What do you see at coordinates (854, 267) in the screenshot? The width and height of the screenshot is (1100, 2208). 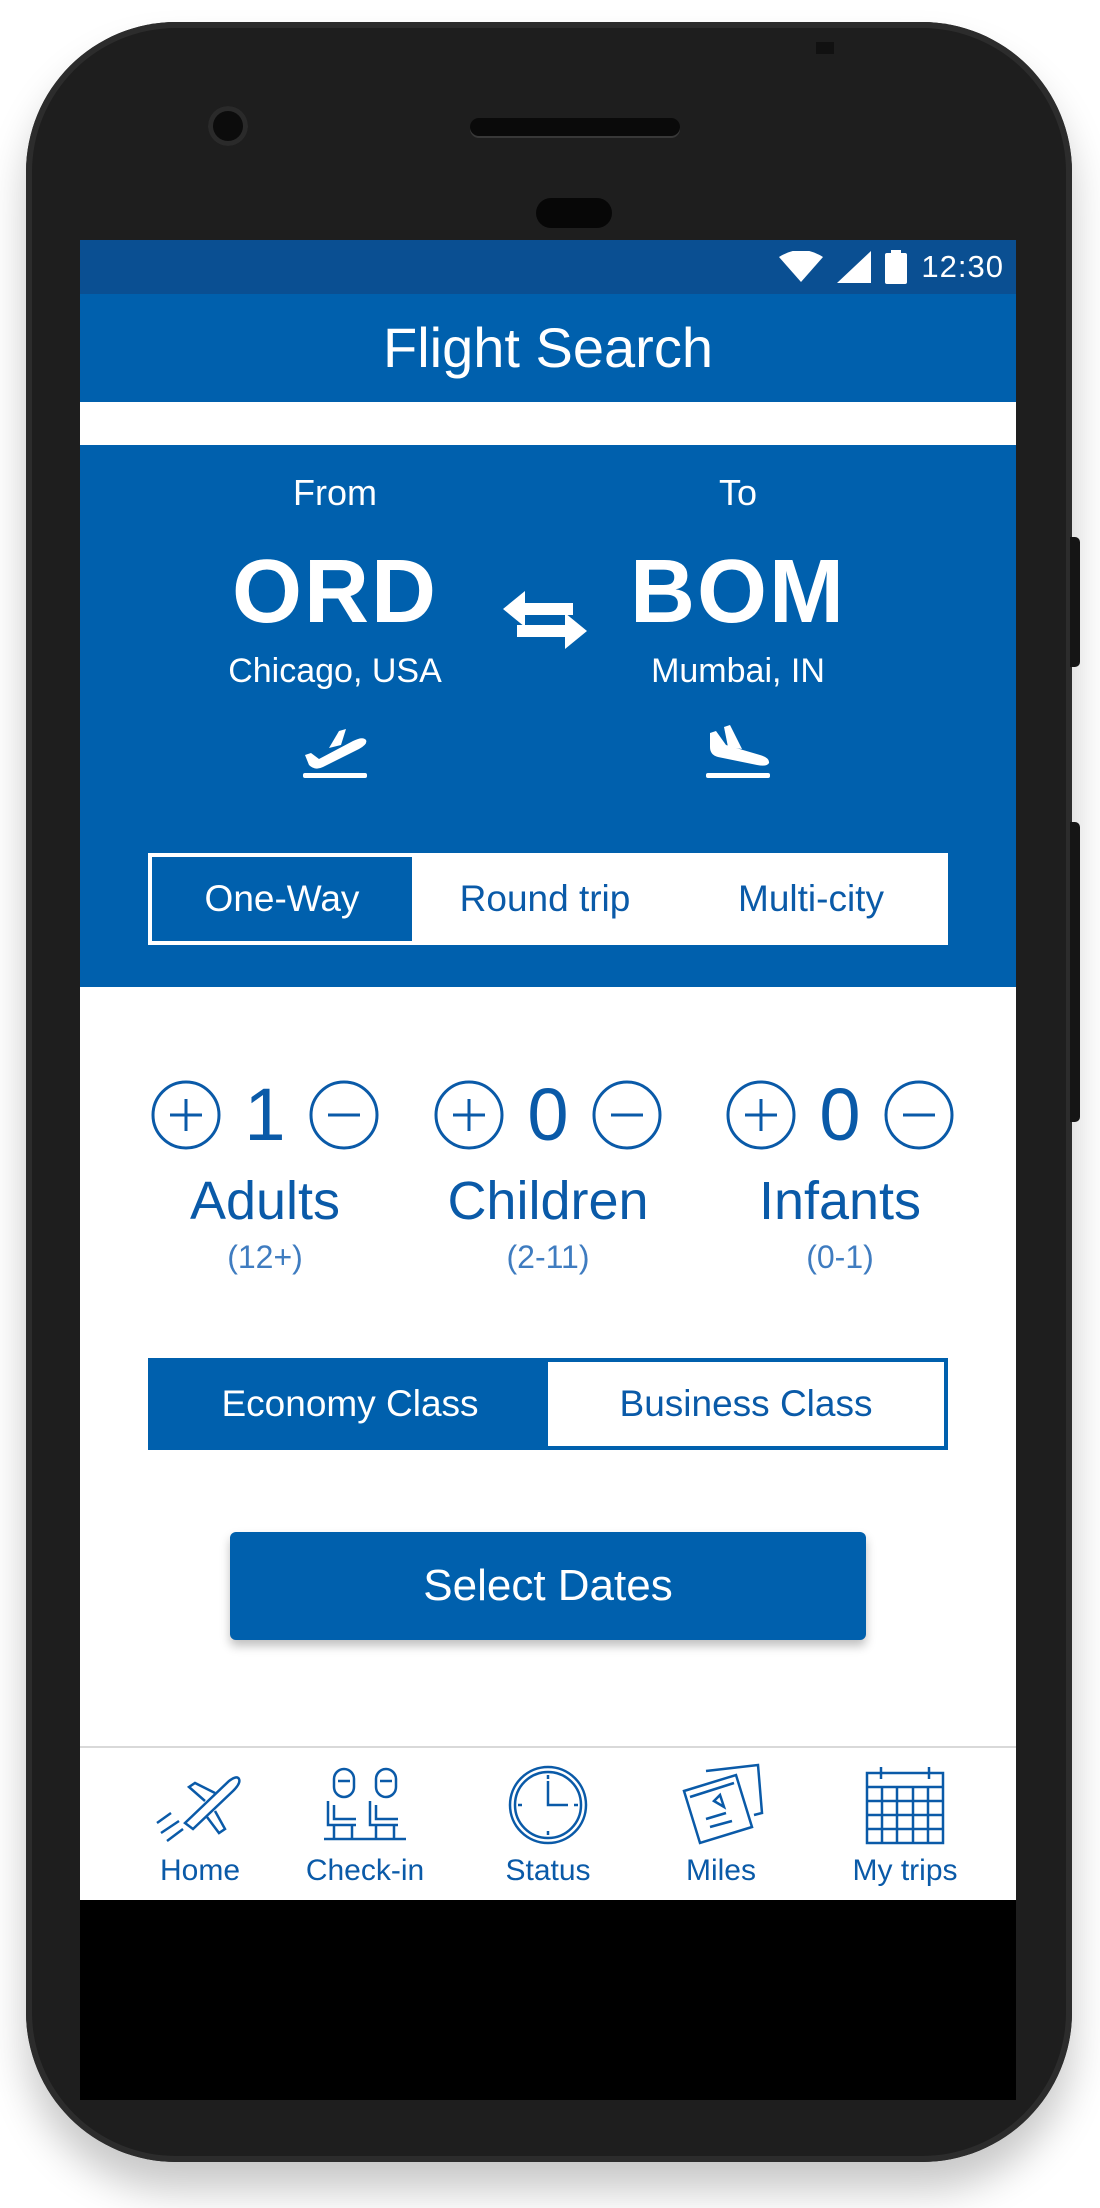 I see `signal-icon` at bounding box center [854, 267].